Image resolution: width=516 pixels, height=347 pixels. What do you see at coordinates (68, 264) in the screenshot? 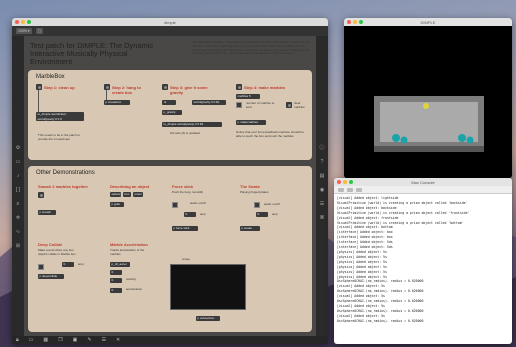
I see `collide-amp-number: 0.` at bounding box center [68, 264].